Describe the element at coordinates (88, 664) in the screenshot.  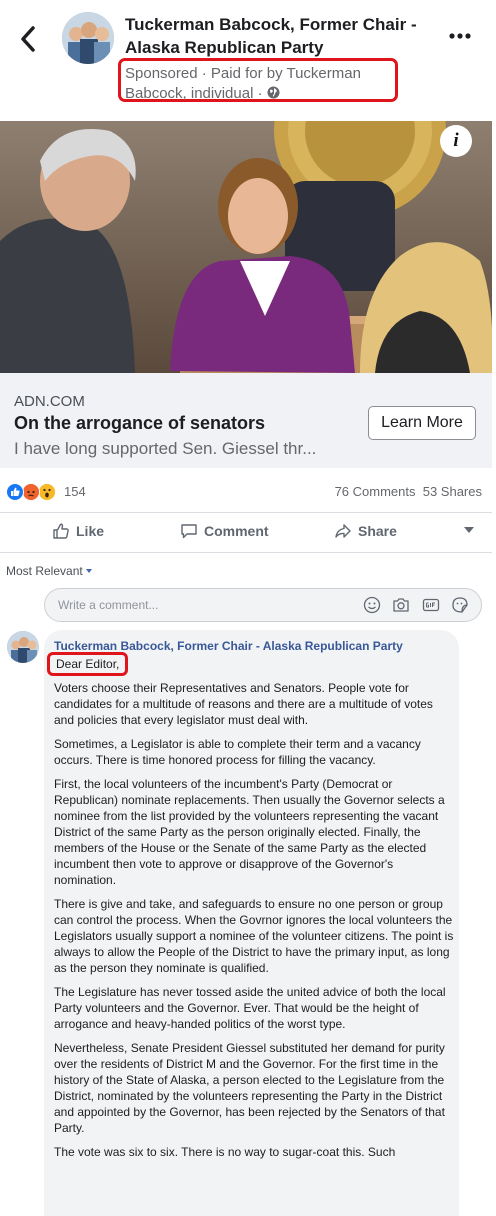
I see `comment-greeting: Dear Editor,` at that location.